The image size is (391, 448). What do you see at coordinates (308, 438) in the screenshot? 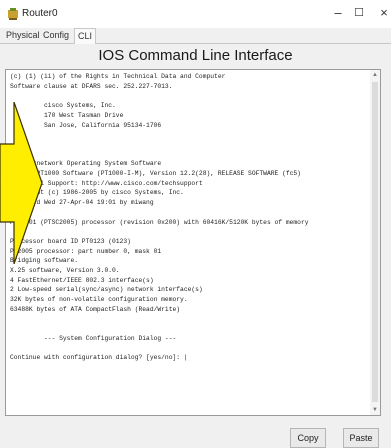
I see `copy-button: Copy` at bounding box center [308, 438].